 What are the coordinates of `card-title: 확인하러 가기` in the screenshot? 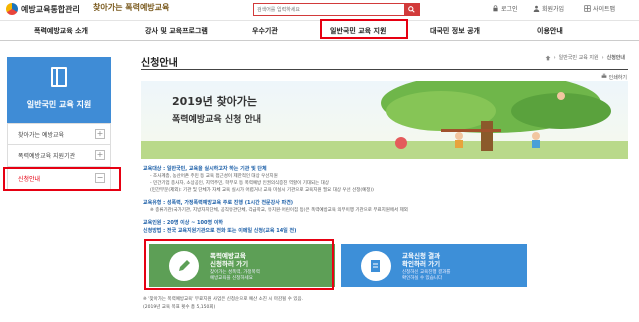 It's located at (421, 264).